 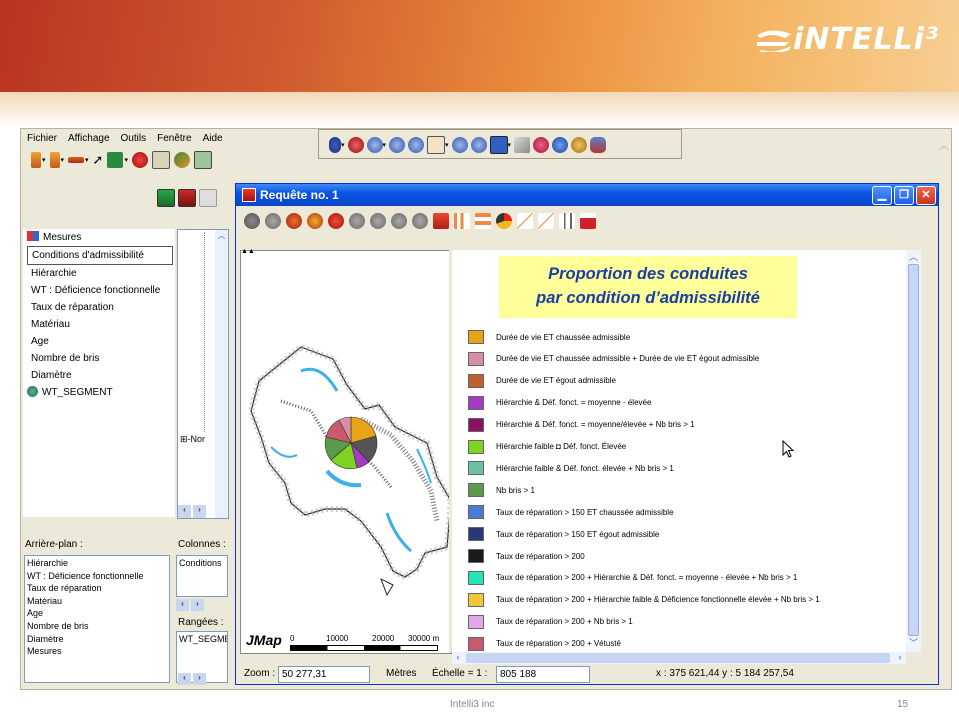 I want to click on tree-scrollbar: ︿, so click(x=221, y=374).